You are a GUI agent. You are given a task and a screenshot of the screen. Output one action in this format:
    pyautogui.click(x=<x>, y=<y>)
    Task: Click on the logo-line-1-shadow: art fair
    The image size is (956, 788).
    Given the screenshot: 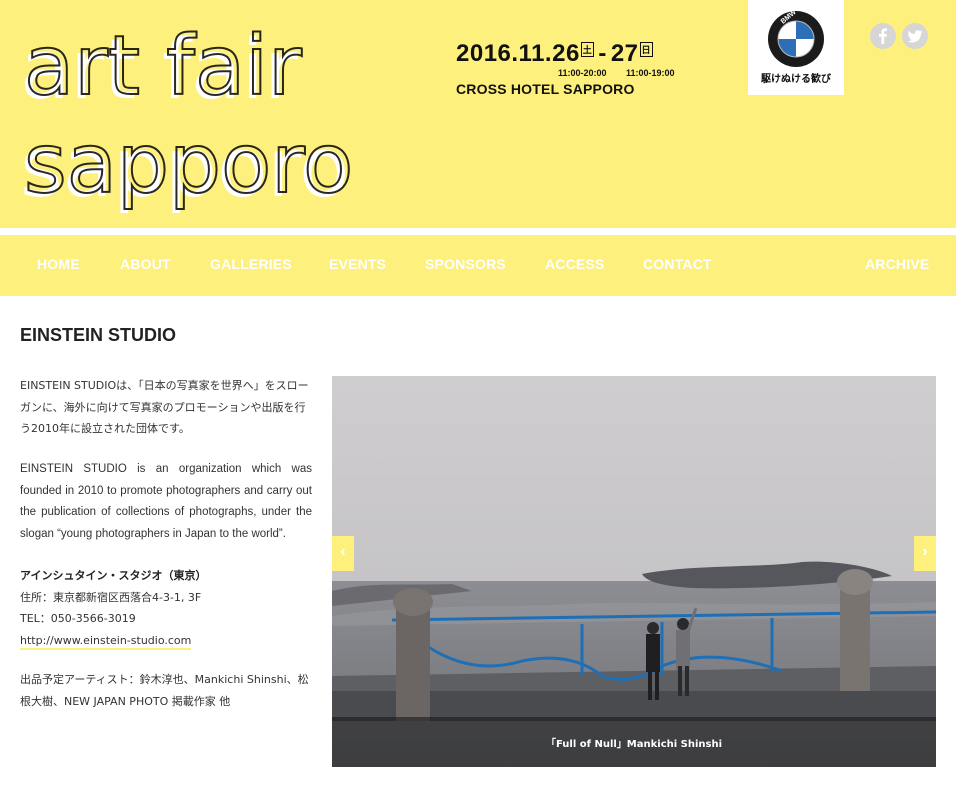 What is the action you would take?
    pyautogui.click(x=163, y=66)
    